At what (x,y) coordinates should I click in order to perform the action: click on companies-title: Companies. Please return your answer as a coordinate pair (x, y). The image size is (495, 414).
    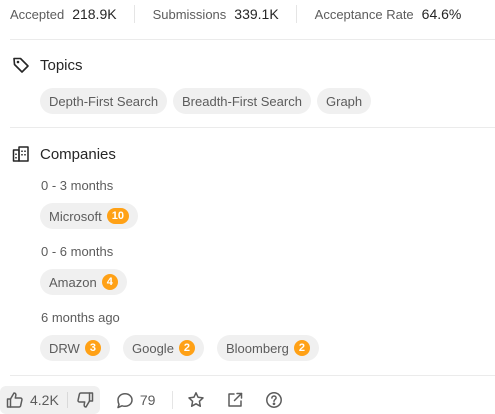
    Looking at the image, I should click on (78, 154).